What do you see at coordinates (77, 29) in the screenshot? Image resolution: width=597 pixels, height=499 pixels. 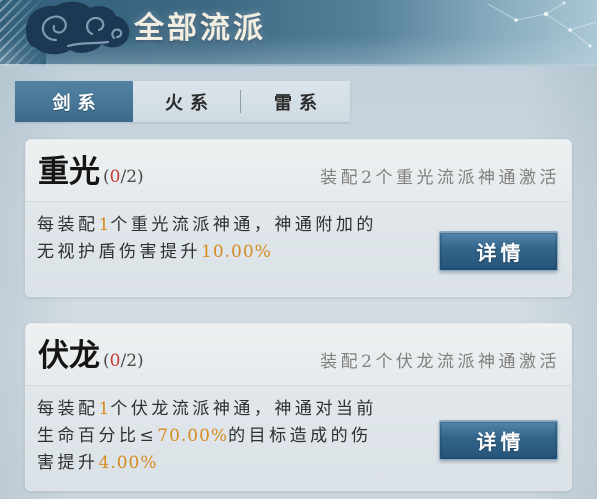 I see `cloud-swirl-icon` at bounding box center [77, 29].